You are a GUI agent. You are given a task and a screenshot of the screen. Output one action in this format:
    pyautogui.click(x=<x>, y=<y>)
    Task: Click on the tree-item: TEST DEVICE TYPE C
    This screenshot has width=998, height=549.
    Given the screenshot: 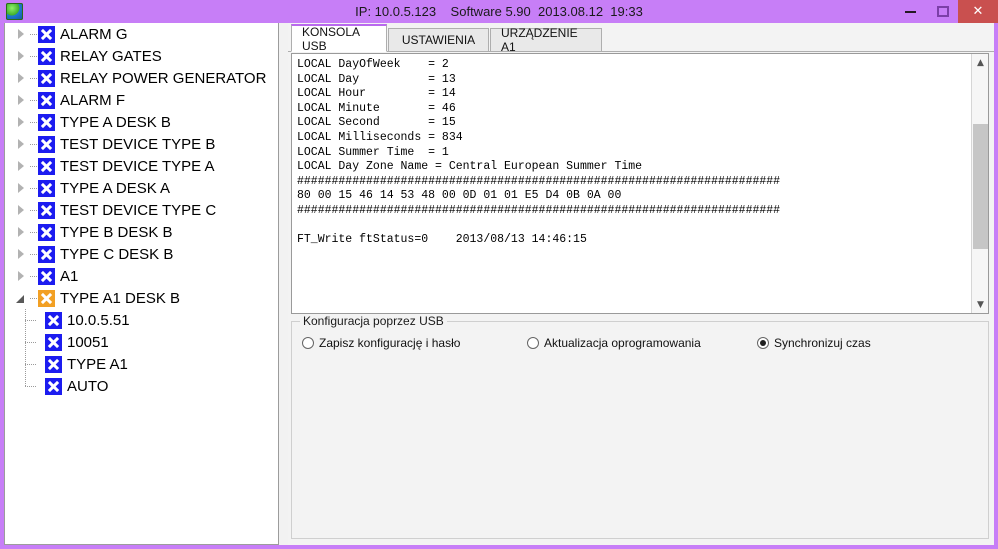 What is the action you would take?
    pyautogui.click(x=141, y=210)
    